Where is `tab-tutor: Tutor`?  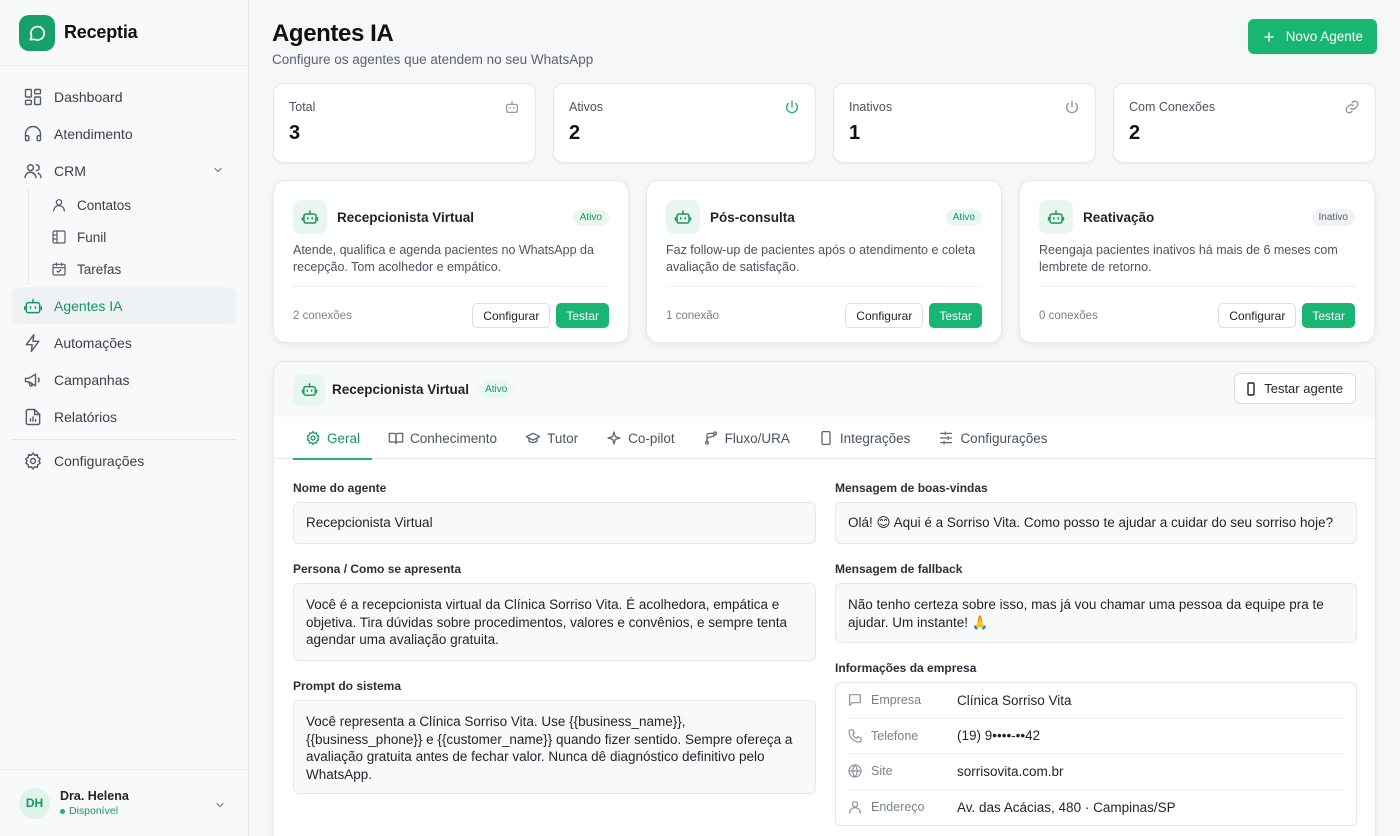 tab-tutor: Tutor is located at coordinates (551, 438).